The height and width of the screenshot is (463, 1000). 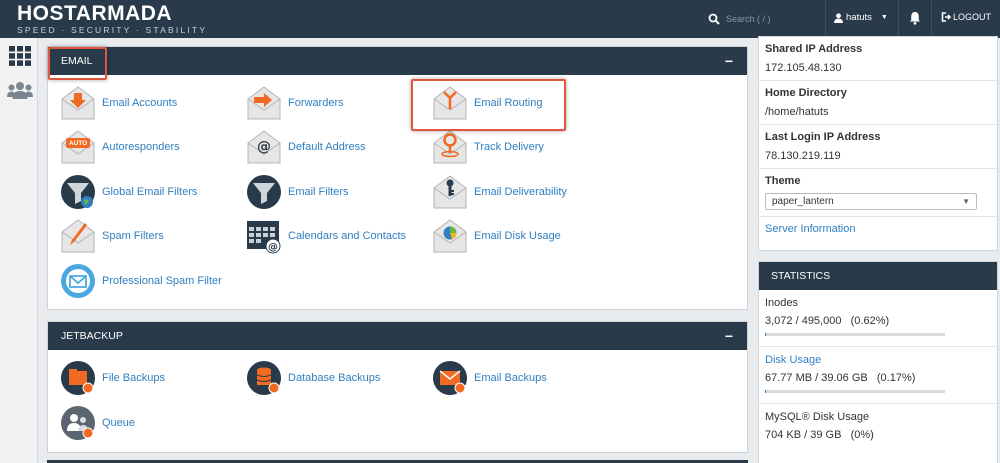 I want to click on last-login-value: 78.130.219.119, so click(x=803, y=156).